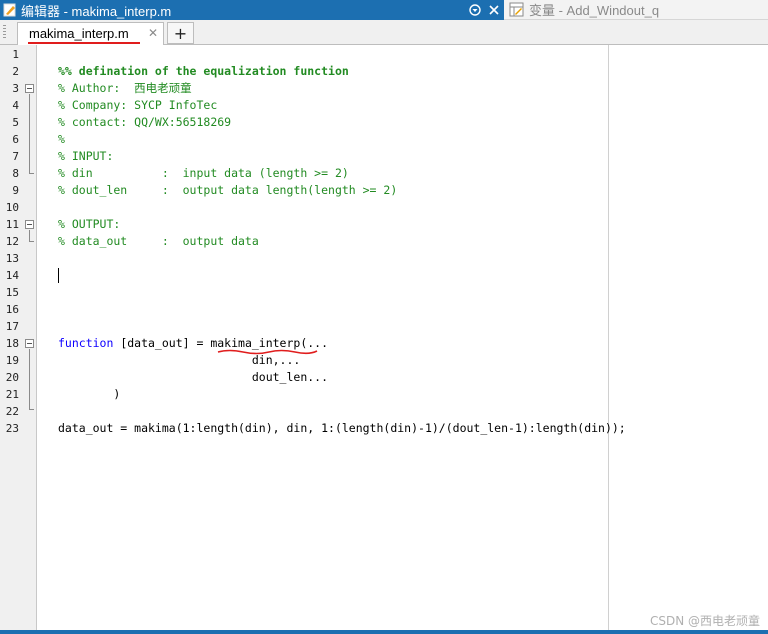  What do you see at coordinates (384, 32) in the screenshot?
I see `tab-bar: makima_interp.m ✕ +` at bounding box center [384, 32].